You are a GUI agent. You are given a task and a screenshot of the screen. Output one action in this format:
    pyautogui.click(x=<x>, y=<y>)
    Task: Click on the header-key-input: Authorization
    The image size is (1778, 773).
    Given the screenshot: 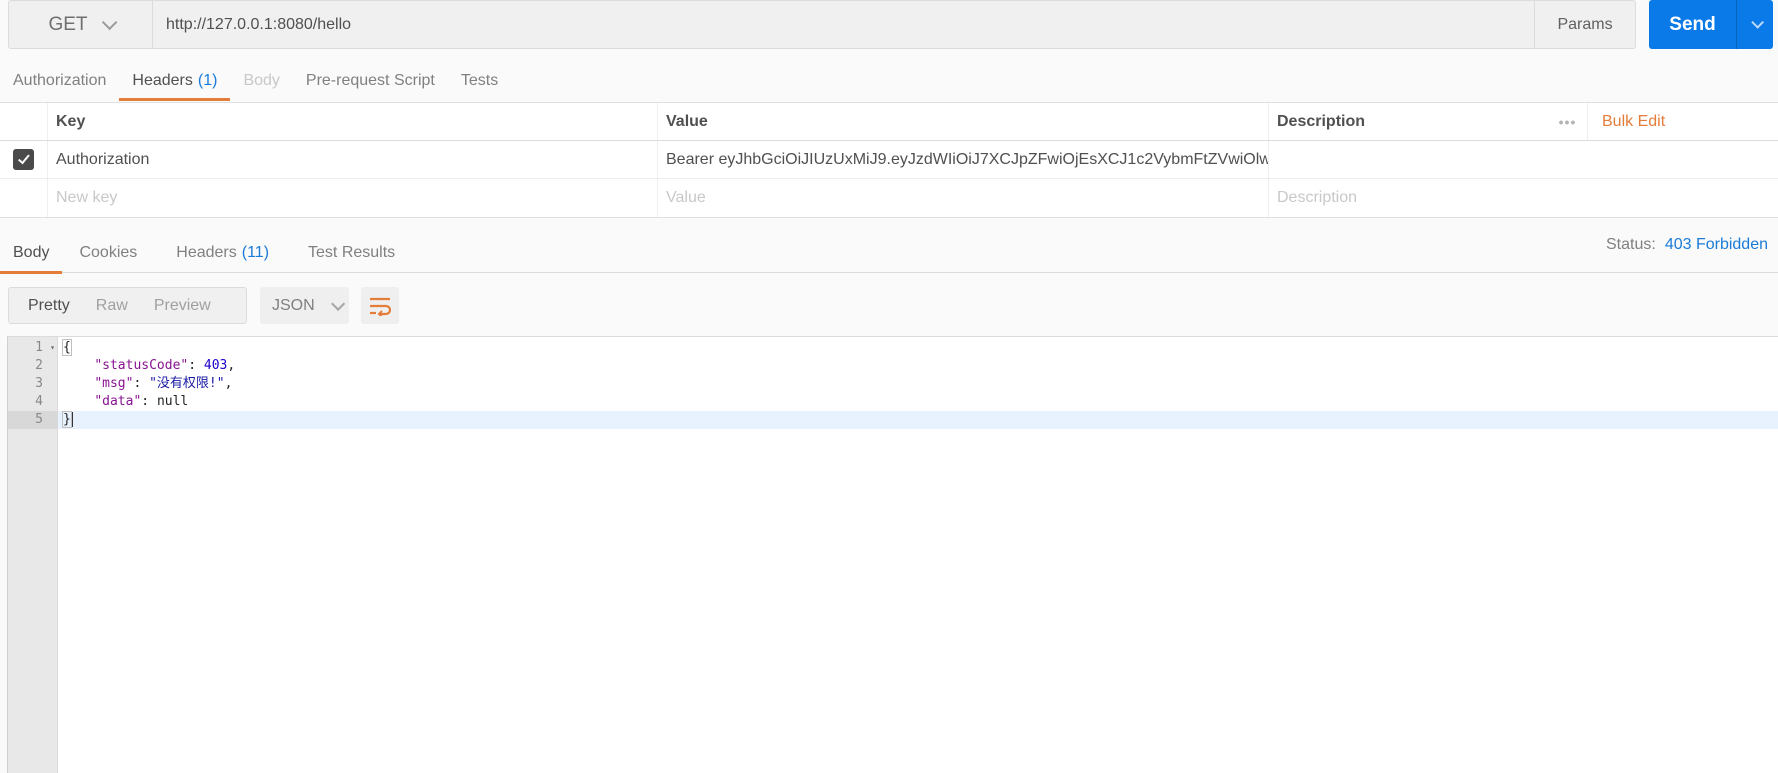 What is the action you would take?
    pyautogui.click(x=353, y=159)
    